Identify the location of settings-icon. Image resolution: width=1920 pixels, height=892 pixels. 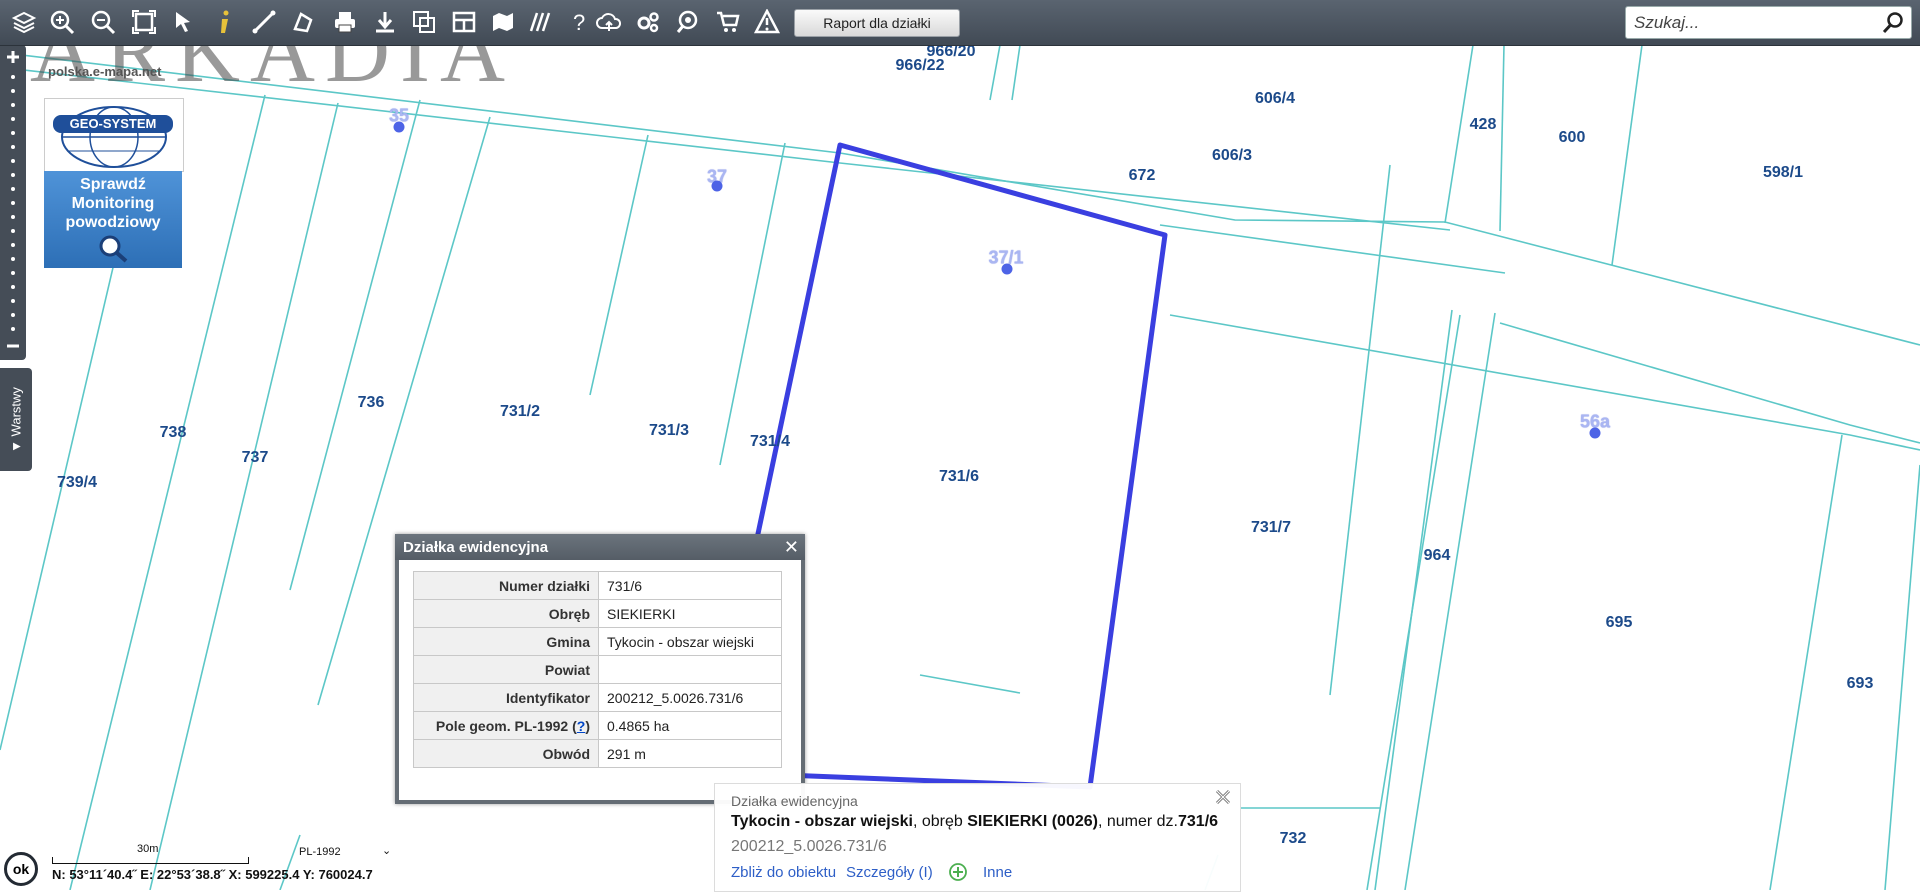
(648, 22).